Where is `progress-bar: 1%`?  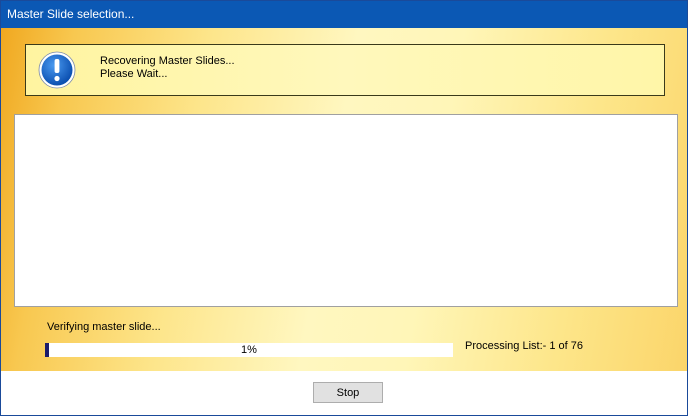 progress-bar: 1% is located at coordinates (249, 350).